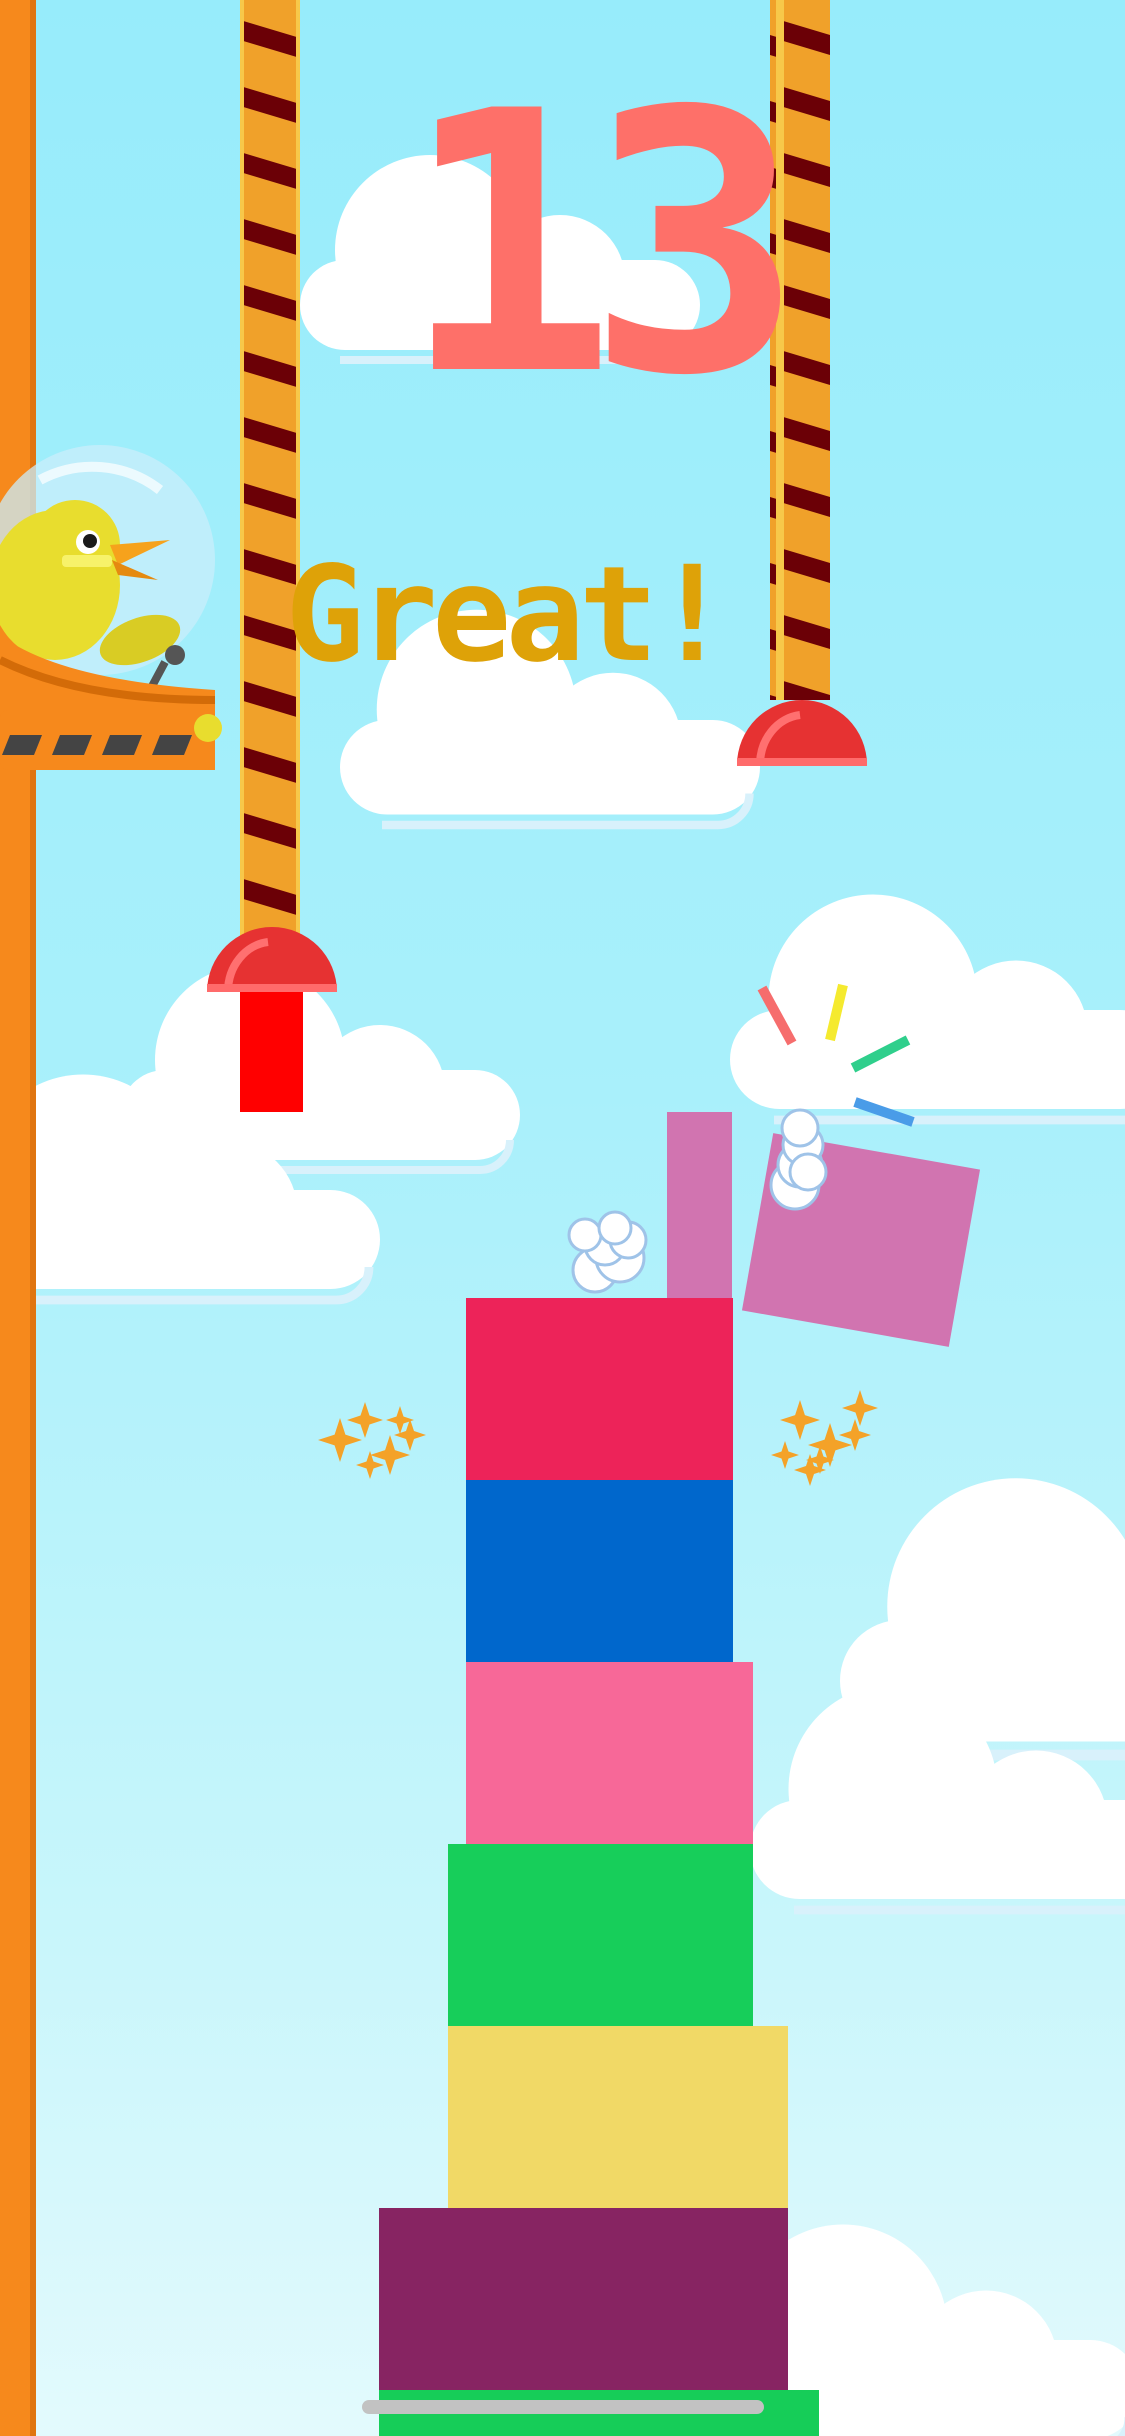  Describe the element at coordinates (798, 1159) in the screenshot. I see `smoke-puff-right` at that location.